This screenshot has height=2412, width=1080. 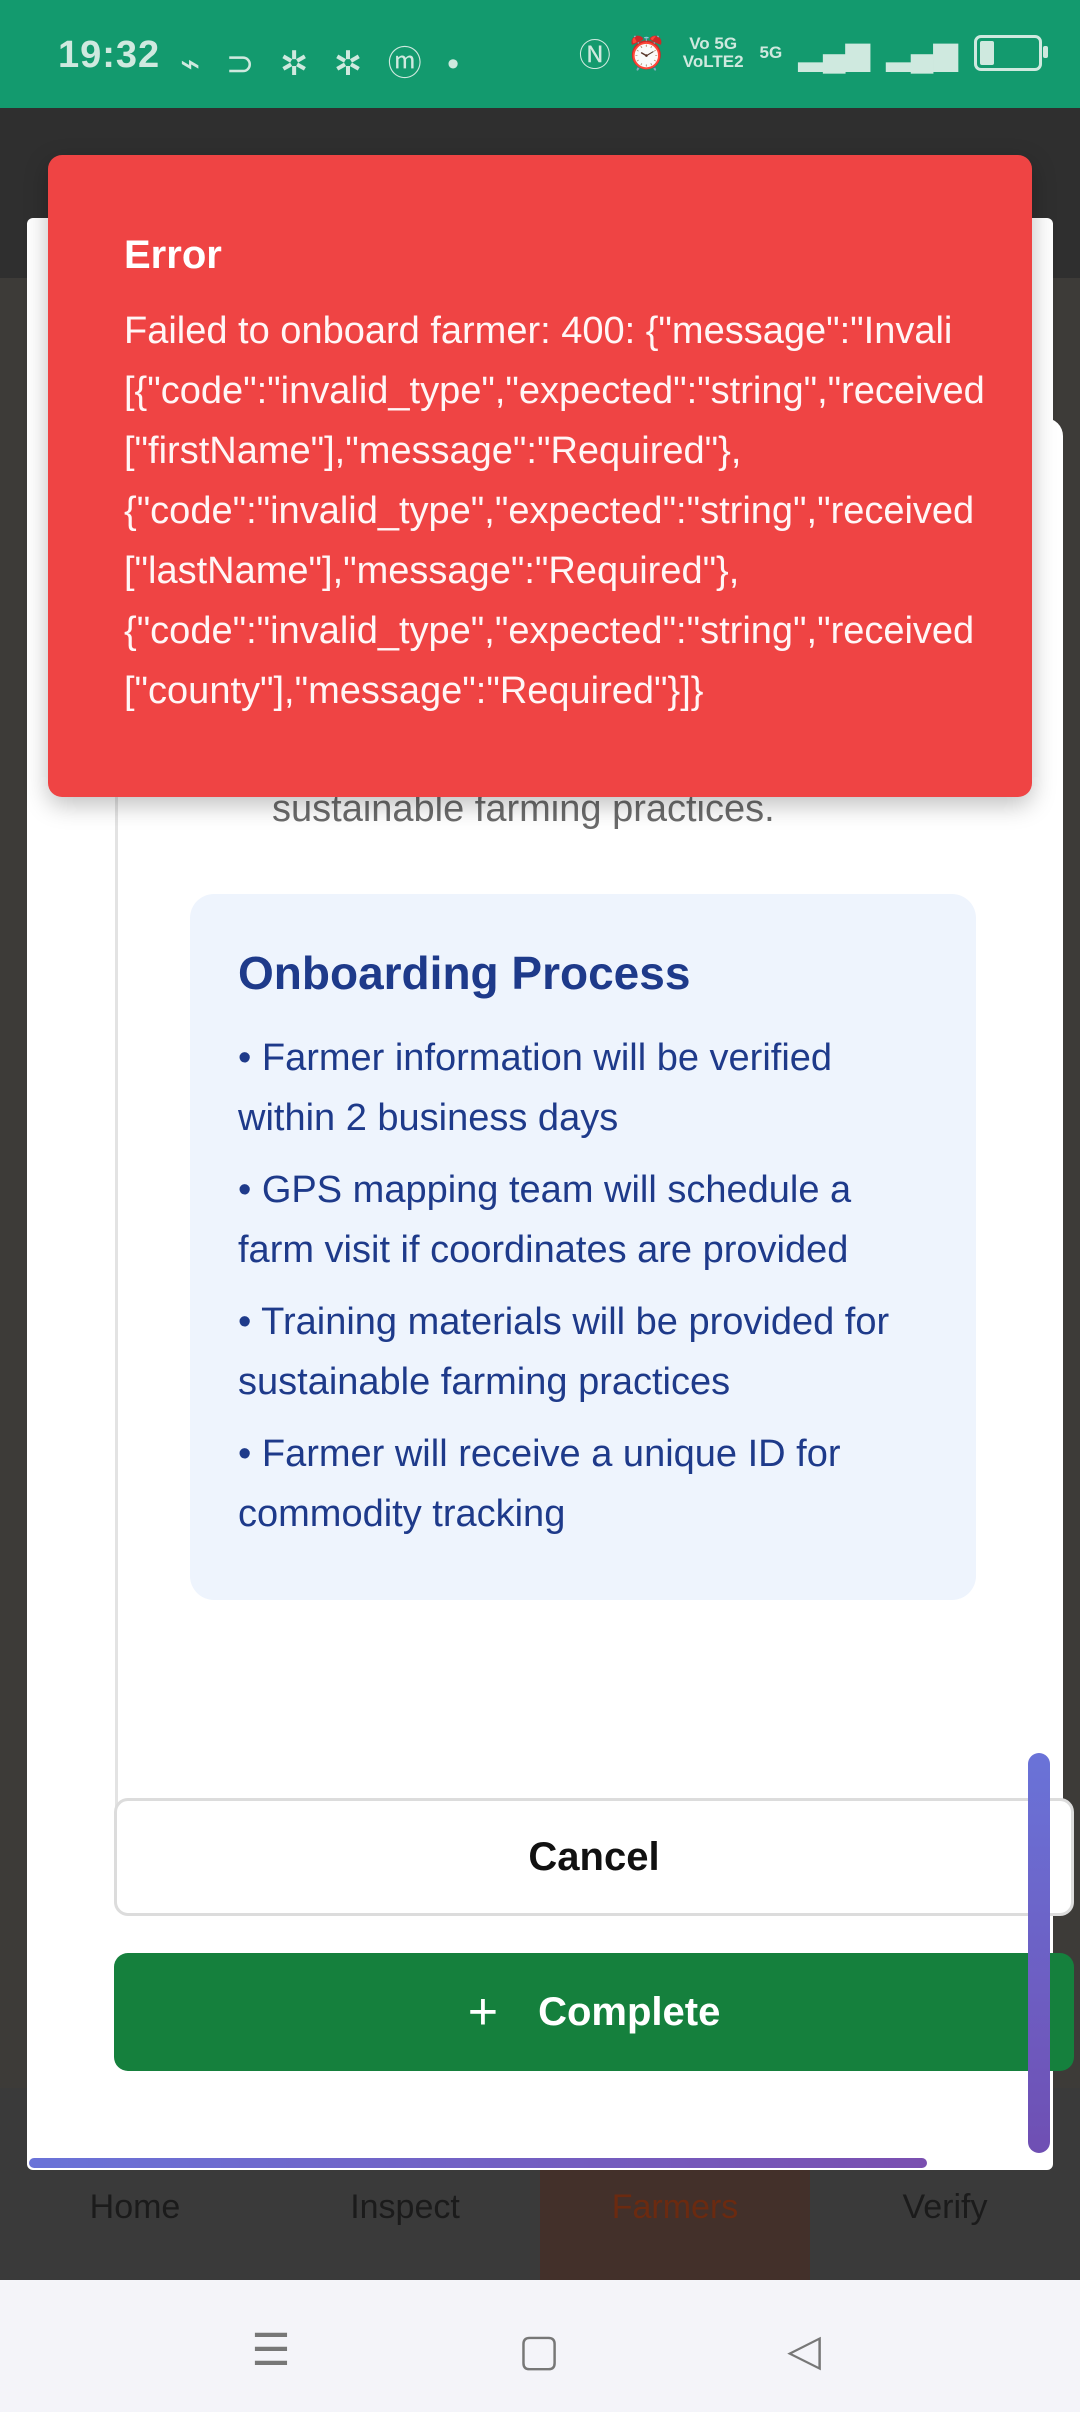 I want to click on toast-title: Error, so click(x=173, y=255).